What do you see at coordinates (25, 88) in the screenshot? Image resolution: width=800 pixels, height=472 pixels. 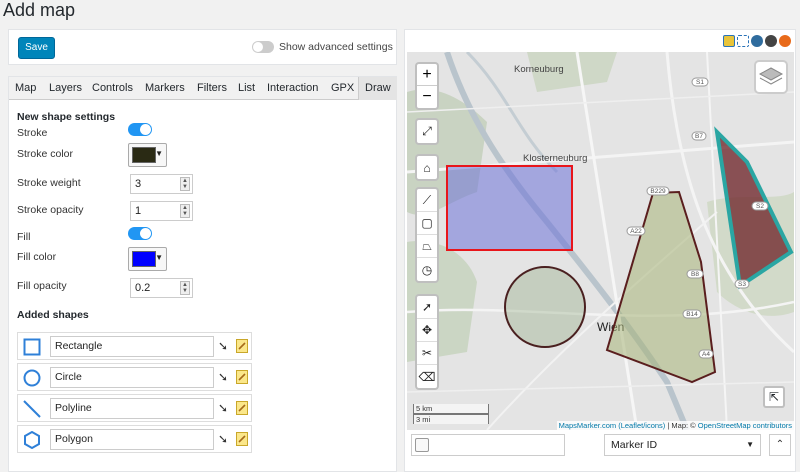 I see `tab-map: Map` at bounding box center [25, 88].